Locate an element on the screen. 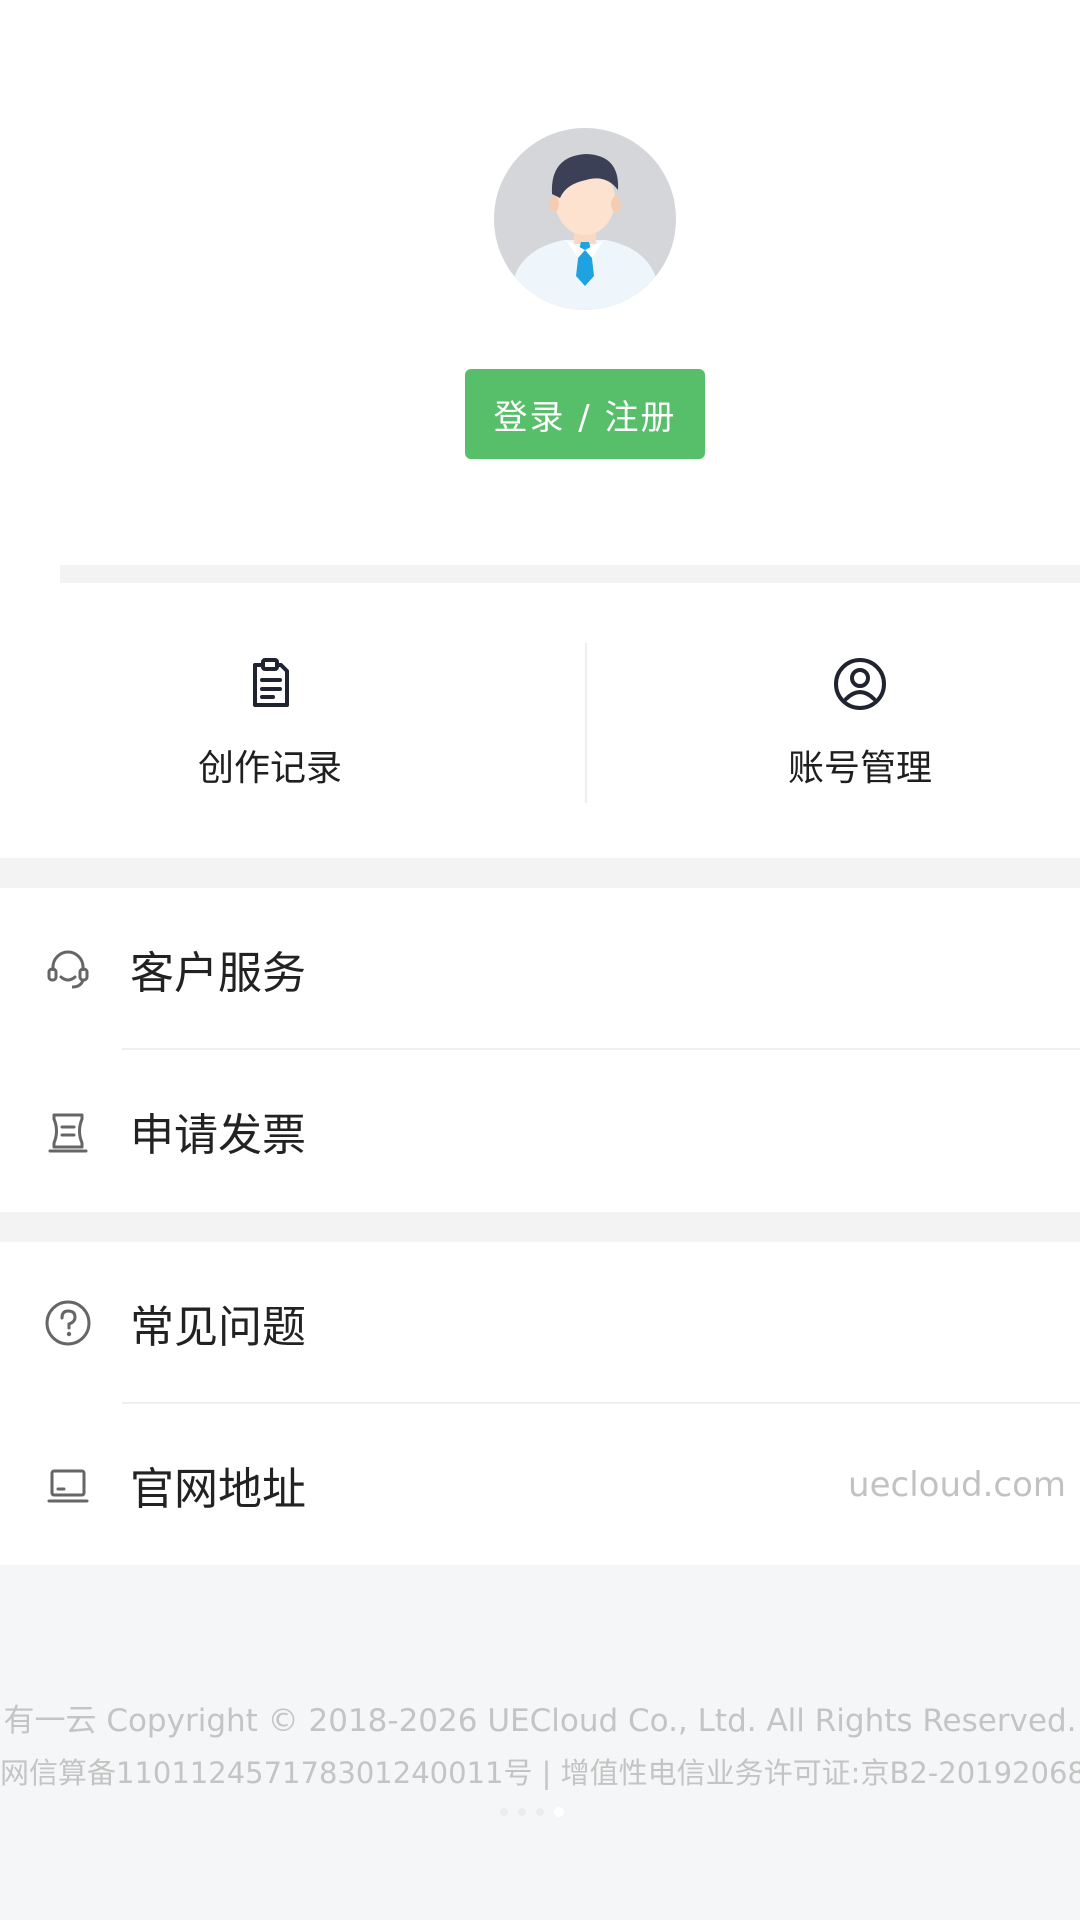 Image resolution: width=1080 pixels, height=1920 pixels. page-indicator is located at coordinates (532, 1812).